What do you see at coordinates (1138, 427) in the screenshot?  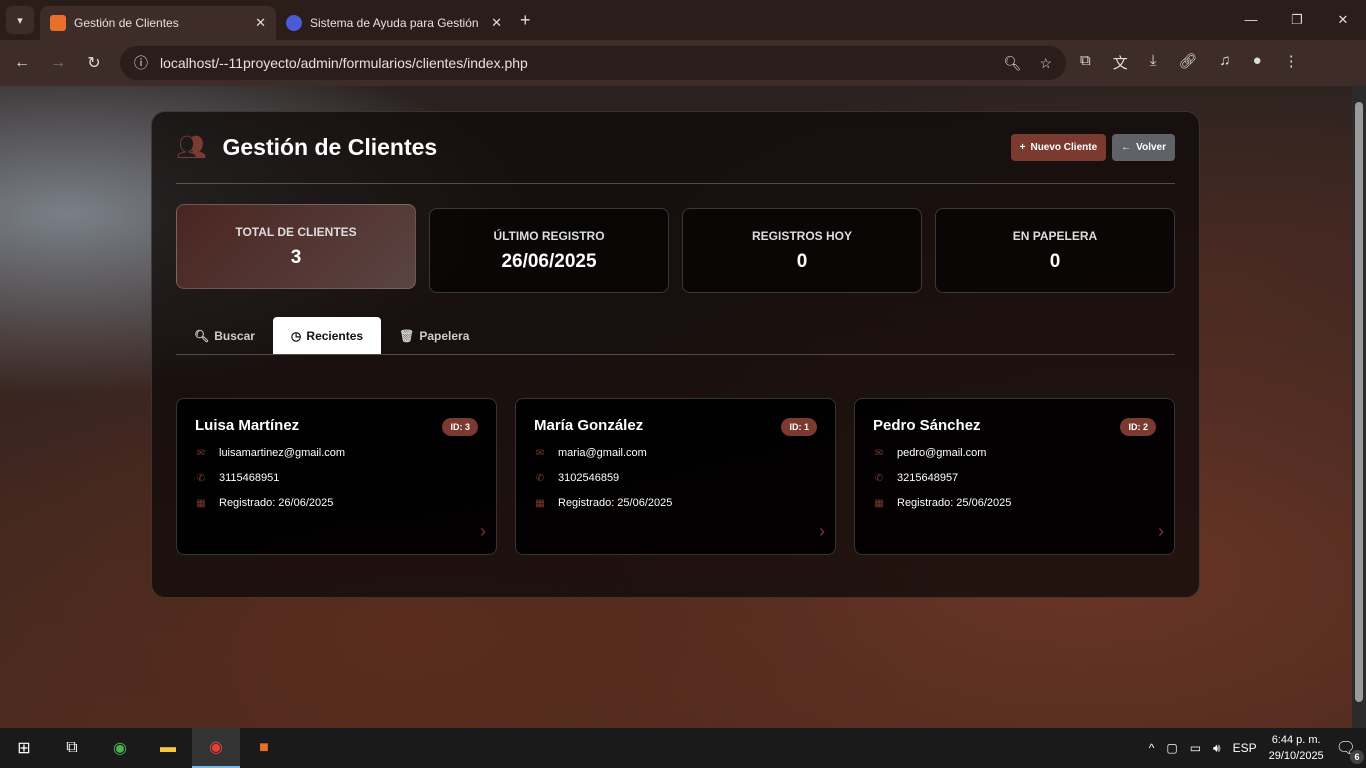 I see `client-id-badge: ID: 2` at bounding box center [1138, 427].